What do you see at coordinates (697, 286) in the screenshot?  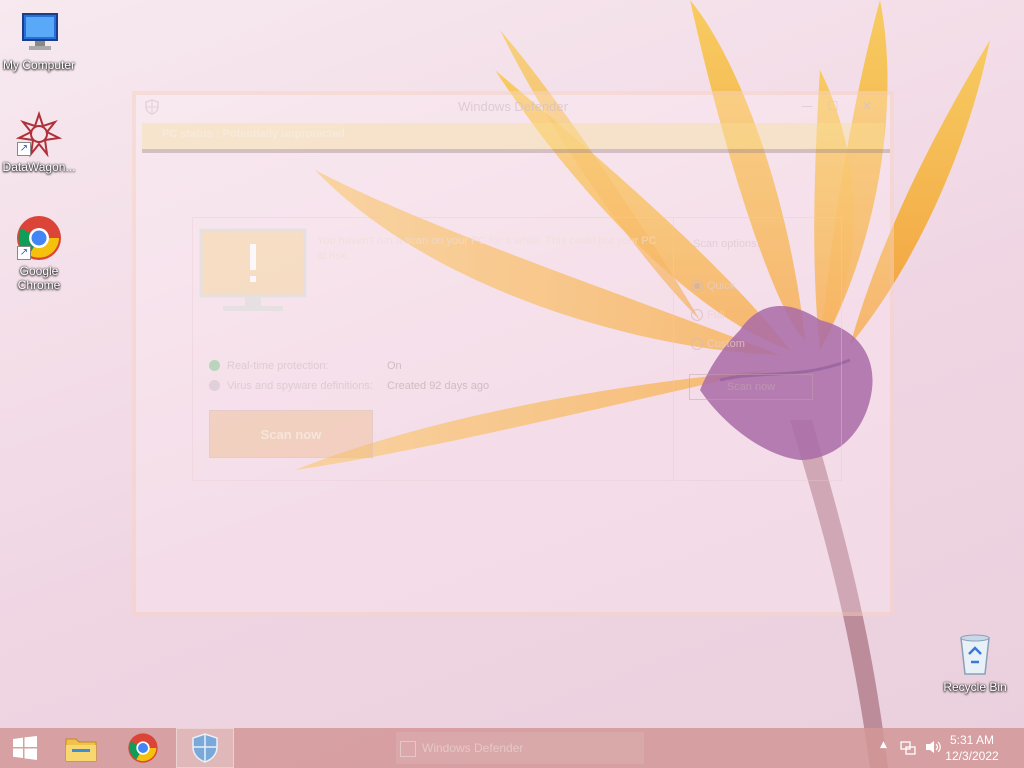 I see `radio-selected-icon` at bounding box center [697, 286].